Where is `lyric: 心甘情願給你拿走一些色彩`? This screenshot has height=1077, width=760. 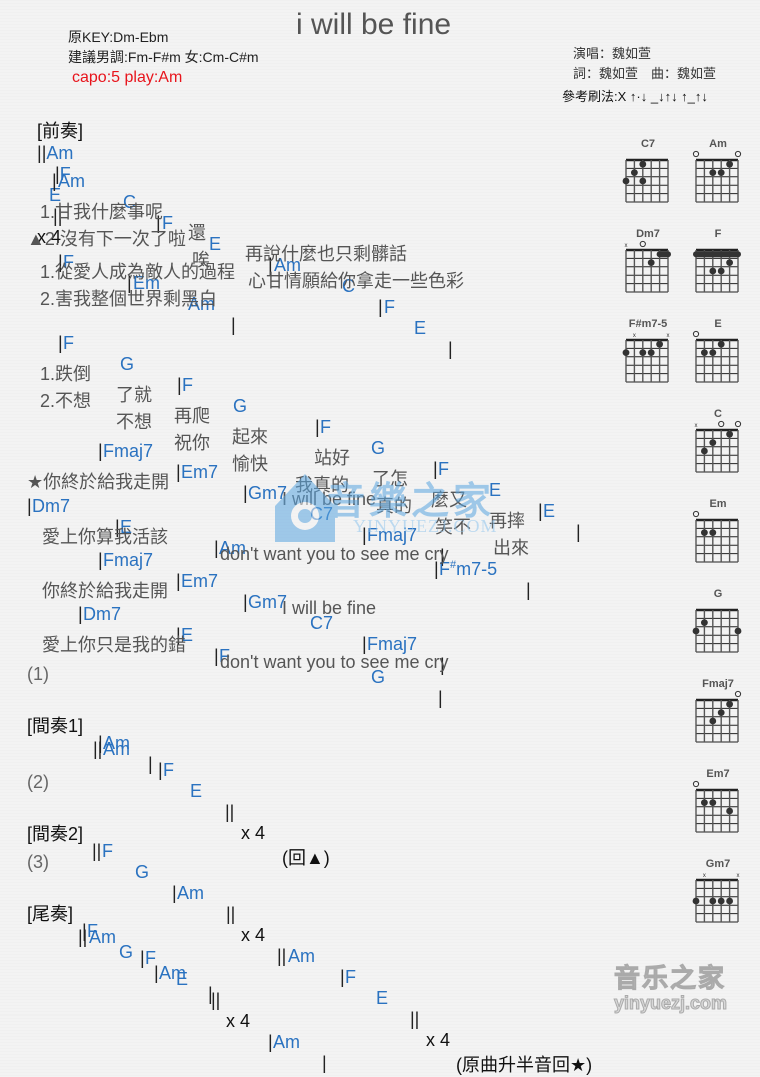
lyric: 心甘情願給你拿走一些色彩 is located at coordinates (356, 281).